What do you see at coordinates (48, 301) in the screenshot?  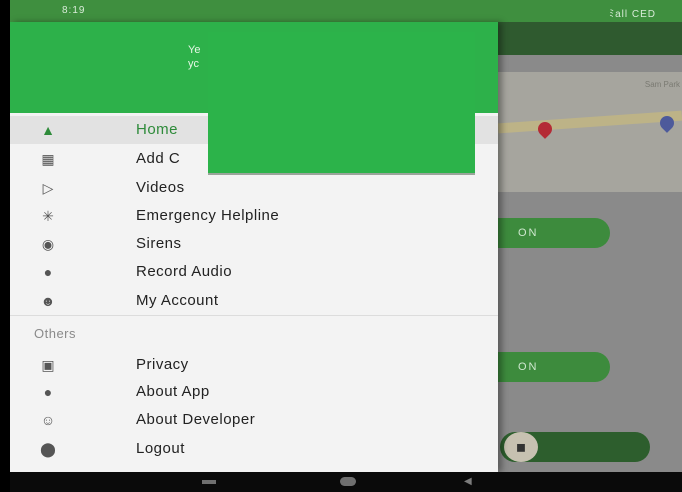 I see `account-icon: ☻` at bounding box center [48, 301].